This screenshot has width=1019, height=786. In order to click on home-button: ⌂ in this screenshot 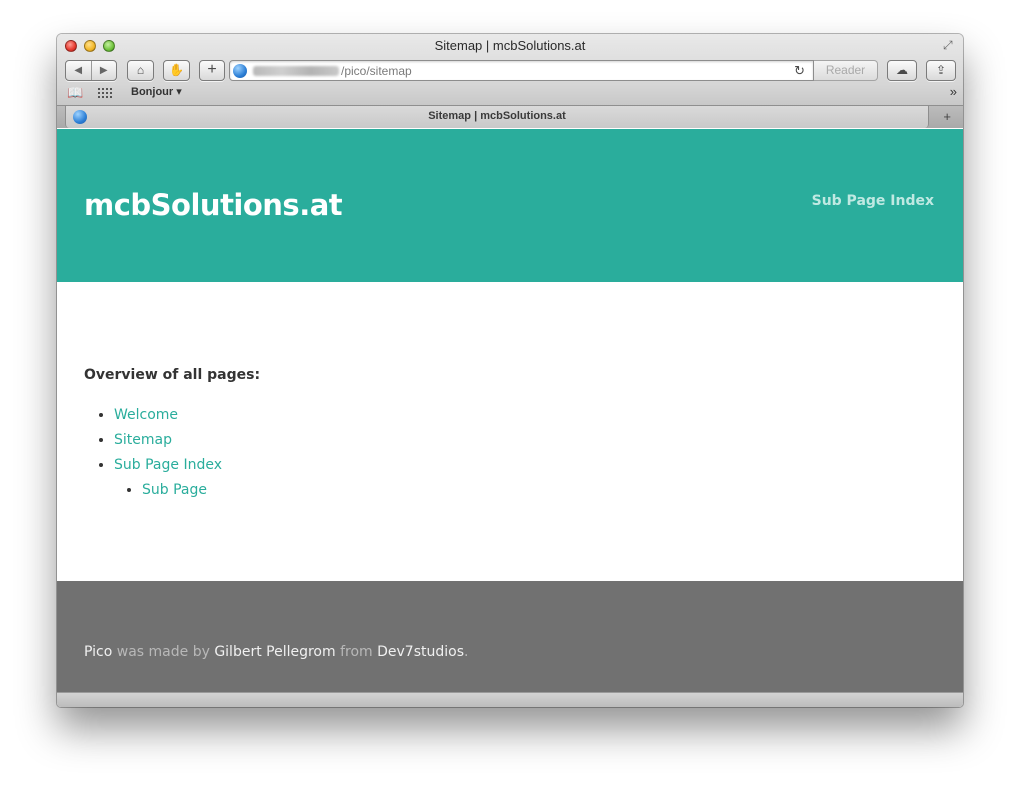, I will do `click(140, 70)`.